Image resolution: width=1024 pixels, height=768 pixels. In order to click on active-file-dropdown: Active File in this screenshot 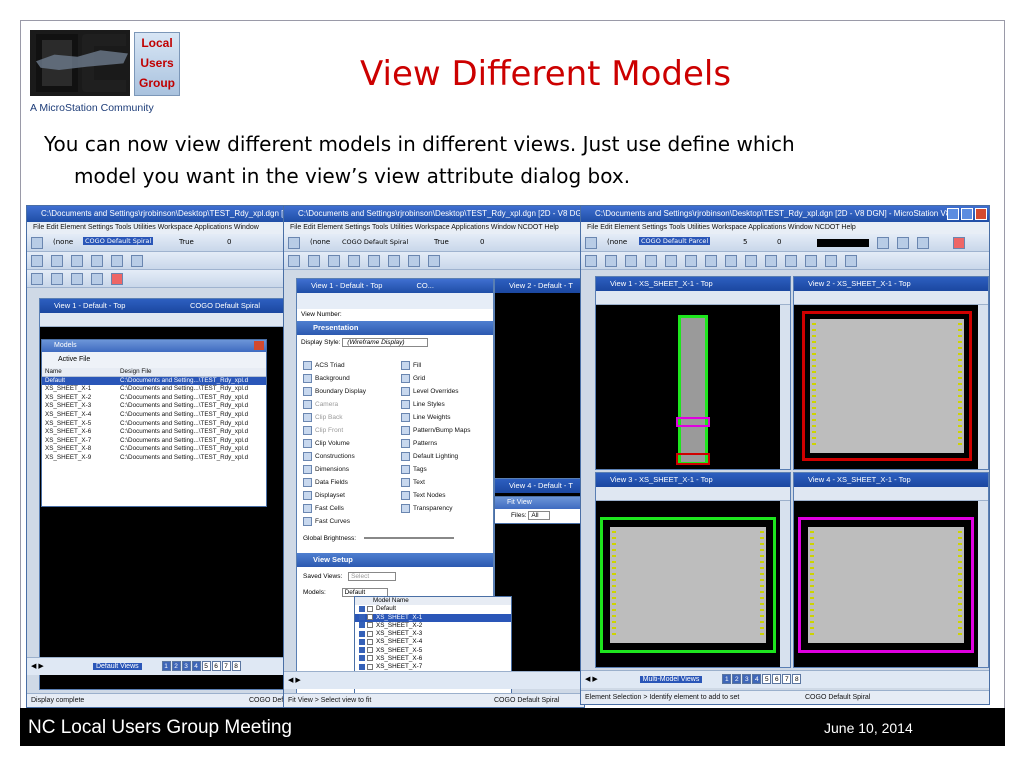, I will do `click(74, 359)`.